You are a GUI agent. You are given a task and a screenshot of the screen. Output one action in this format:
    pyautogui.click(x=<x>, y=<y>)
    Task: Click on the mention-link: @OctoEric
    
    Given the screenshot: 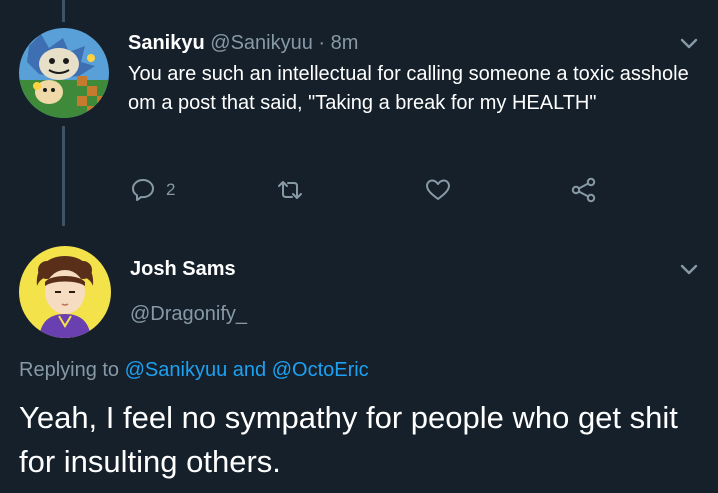 What is the action you would take?
    pyautogui.click(x=320, y=370)
    